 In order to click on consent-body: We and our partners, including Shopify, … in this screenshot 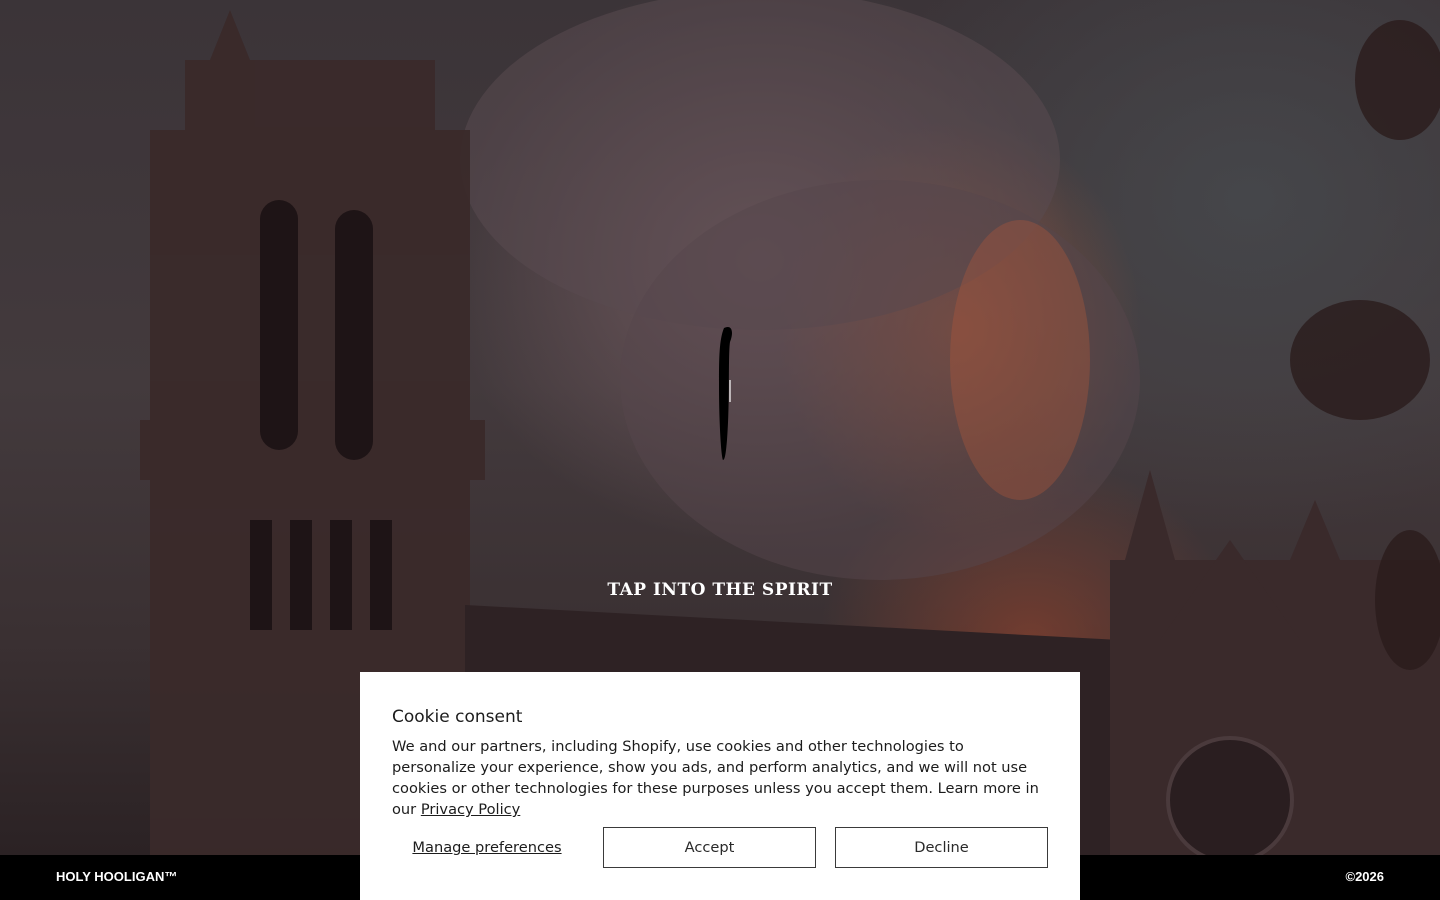, I will do `click(717, 778)`.